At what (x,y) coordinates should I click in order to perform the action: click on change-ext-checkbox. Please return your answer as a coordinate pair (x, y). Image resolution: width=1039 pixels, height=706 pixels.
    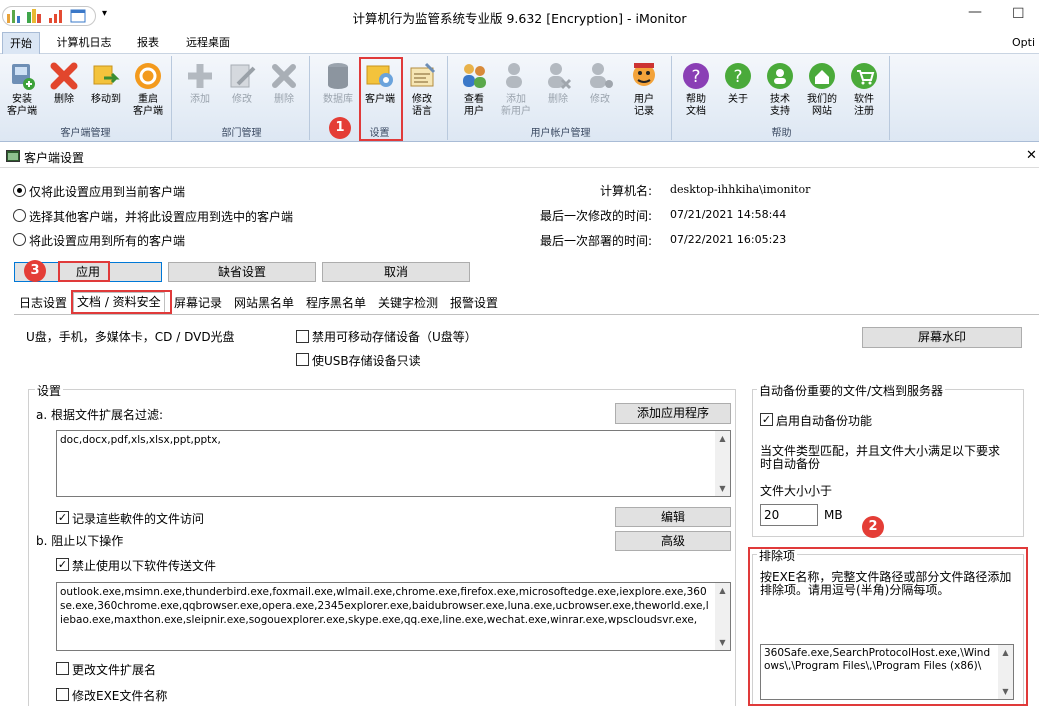
    Looking at the image, I should click on (62, 668).